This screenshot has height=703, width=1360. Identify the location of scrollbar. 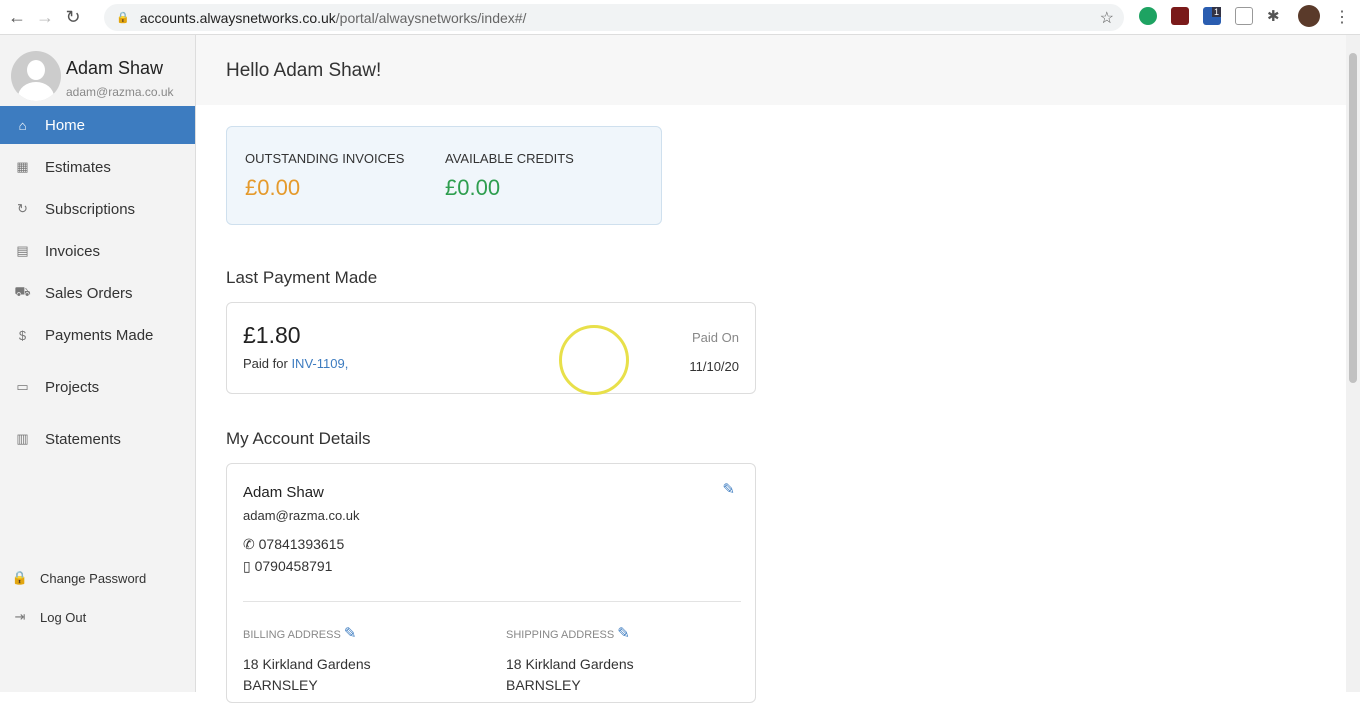
(1353, 363).